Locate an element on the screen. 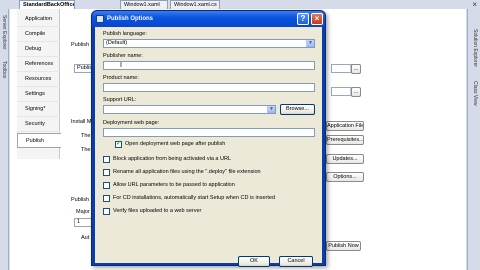  solution-explorer-tab: Solution Explorer is located at coordinates (475, 48).